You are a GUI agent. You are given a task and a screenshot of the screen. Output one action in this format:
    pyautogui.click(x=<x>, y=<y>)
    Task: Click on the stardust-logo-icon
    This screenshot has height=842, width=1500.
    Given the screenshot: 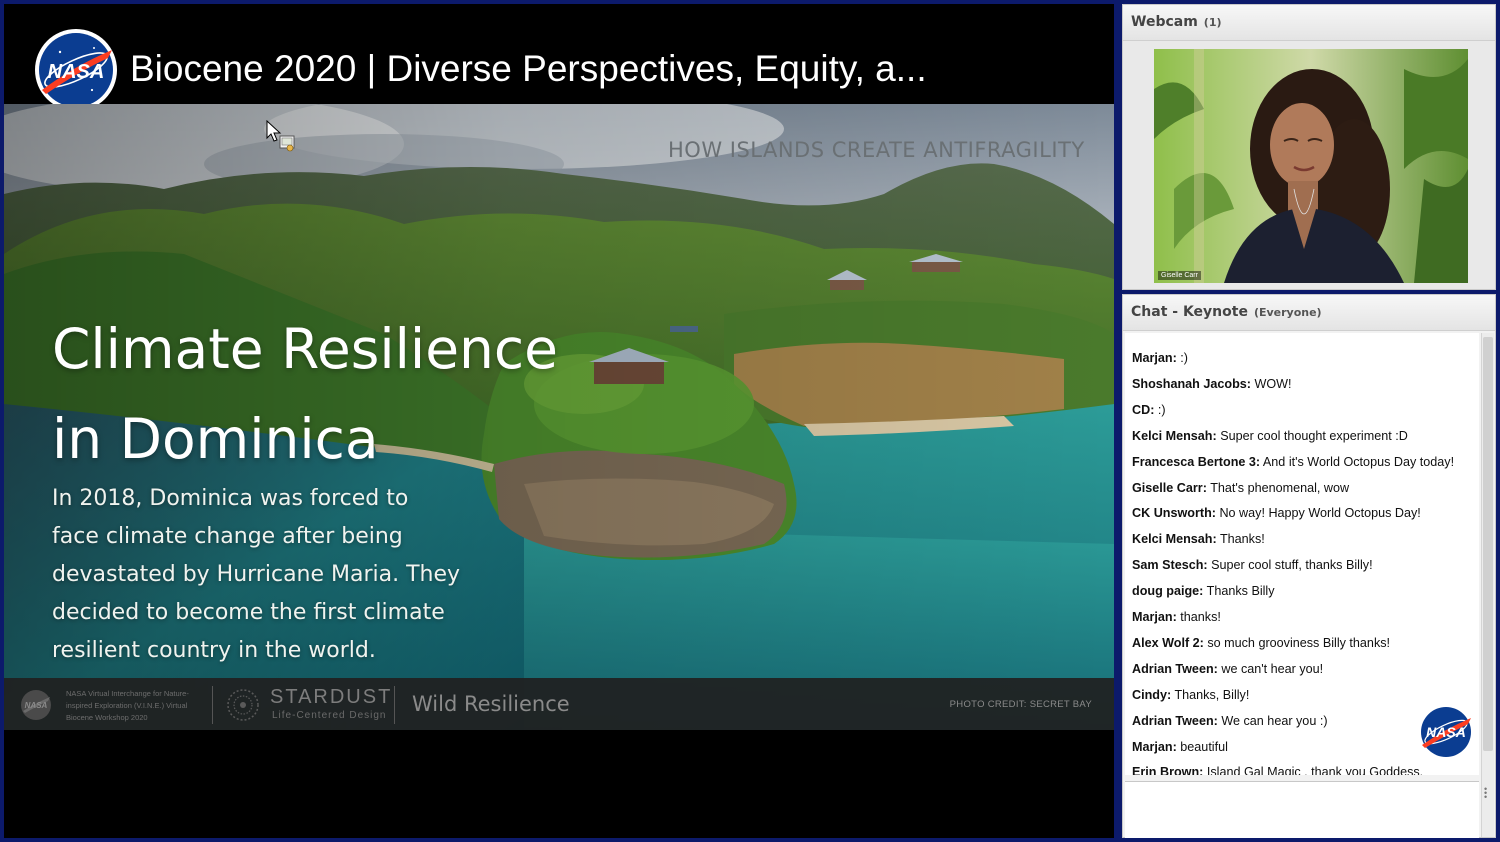 What is the action you would take?
    pyautogui.click(x=243, y=705)
    